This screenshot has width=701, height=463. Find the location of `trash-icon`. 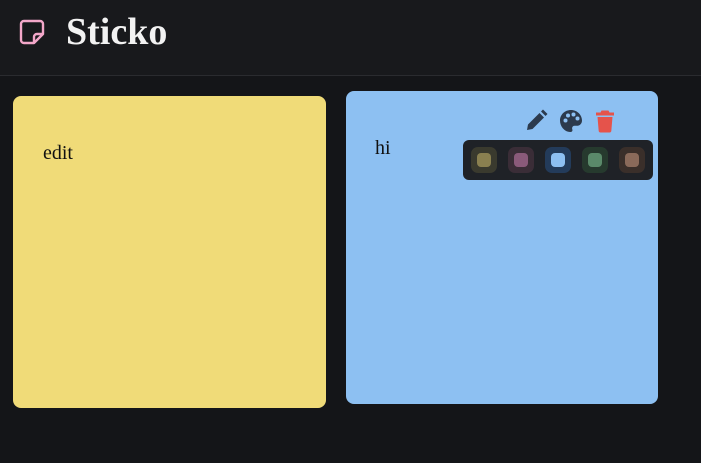

trash-icon is located at coordinates (605, 121).